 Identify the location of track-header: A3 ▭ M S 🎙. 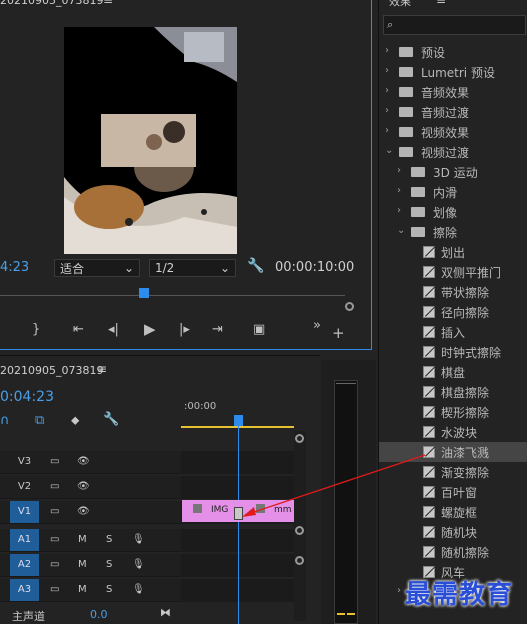
(90, 590).